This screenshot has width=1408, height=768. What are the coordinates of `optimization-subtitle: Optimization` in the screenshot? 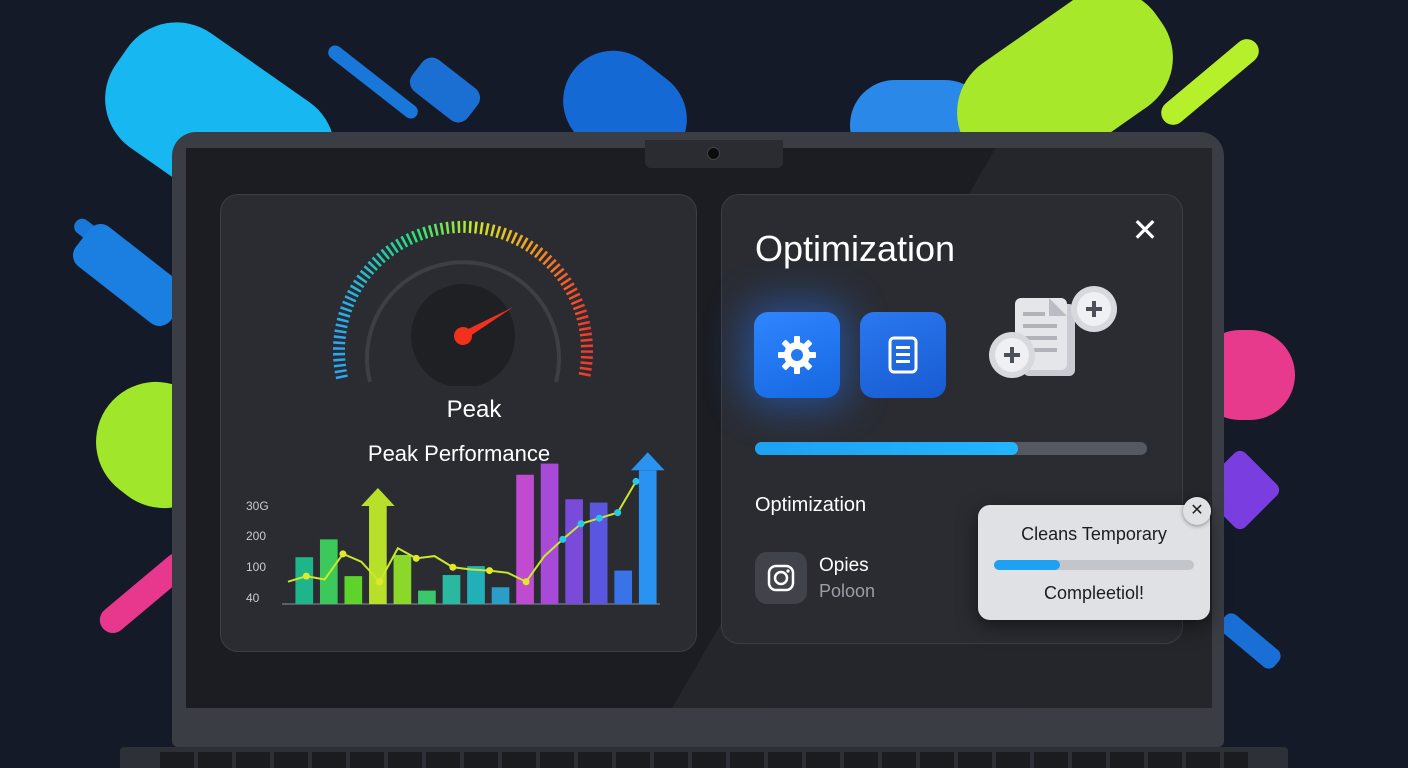 It's located at (811, 505).